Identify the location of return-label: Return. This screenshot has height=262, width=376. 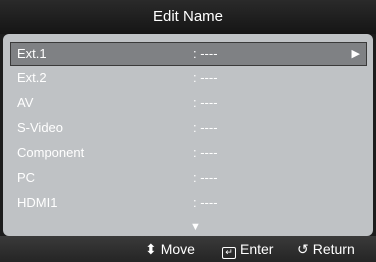
(333, 249).